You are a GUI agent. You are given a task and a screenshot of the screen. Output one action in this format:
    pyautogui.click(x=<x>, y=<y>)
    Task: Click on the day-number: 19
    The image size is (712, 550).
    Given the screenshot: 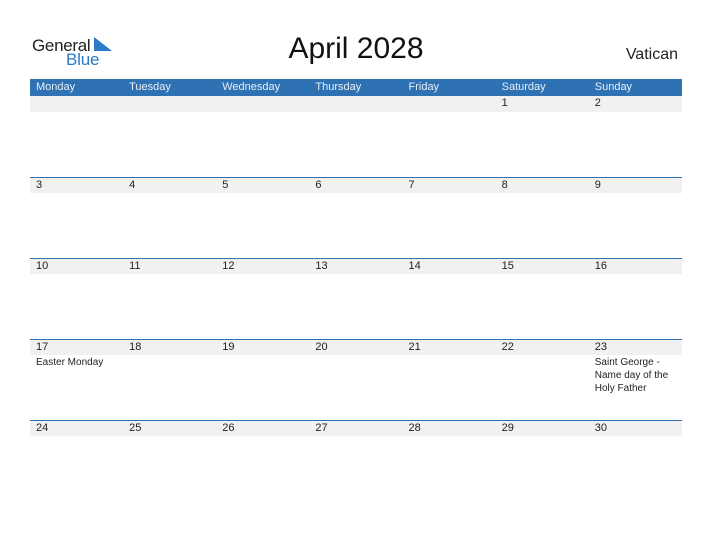 What is the action you would take?
    pyautogui.click(x=228, y=347)
    